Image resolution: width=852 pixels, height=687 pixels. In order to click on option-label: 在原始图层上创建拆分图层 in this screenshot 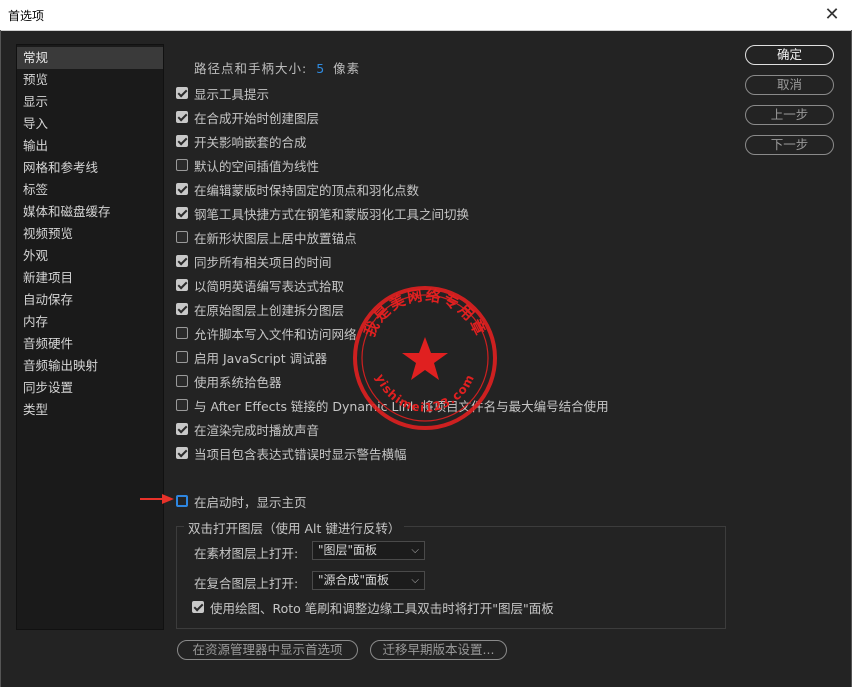, I will do `click(269, 310)`.